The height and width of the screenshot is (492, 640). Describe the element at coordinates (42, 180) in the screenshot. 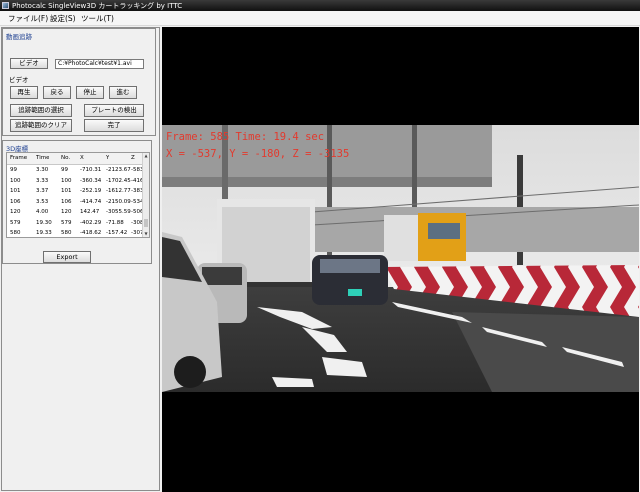

I see `table-cell: 3.33` at that location.